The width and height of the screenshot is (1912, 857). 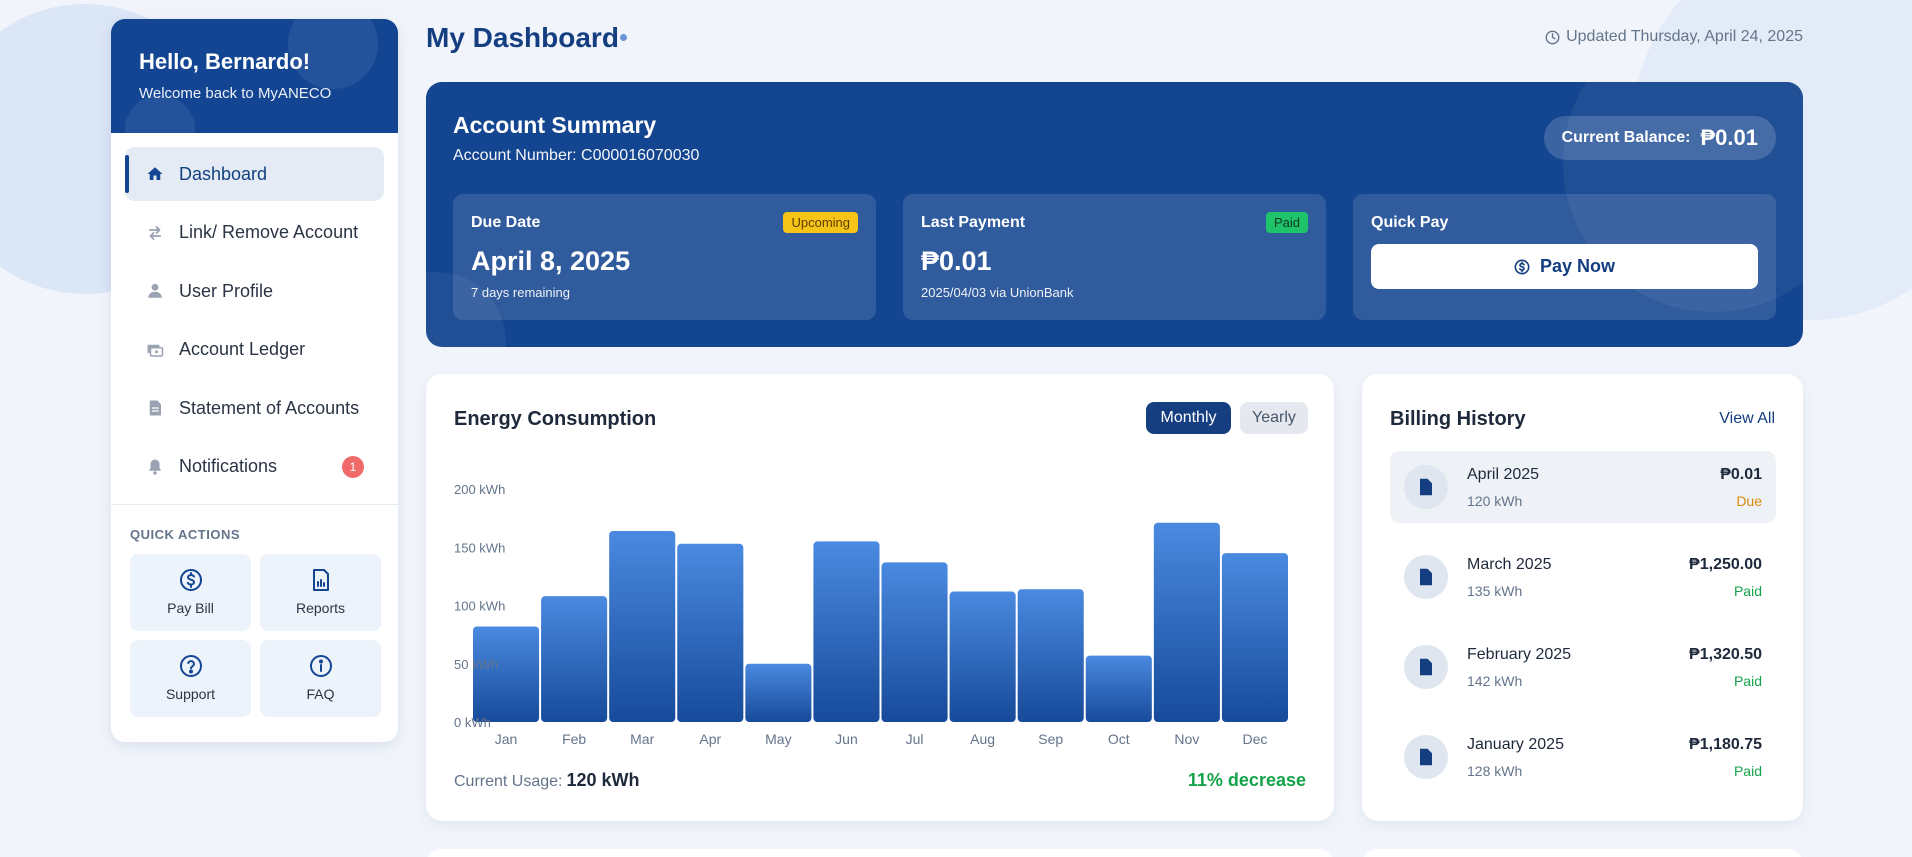 What do you see at coordinates (1186, 739) in the screenshot?
I see `x-tick-label: Nov` at bounding box center [1186, 739].